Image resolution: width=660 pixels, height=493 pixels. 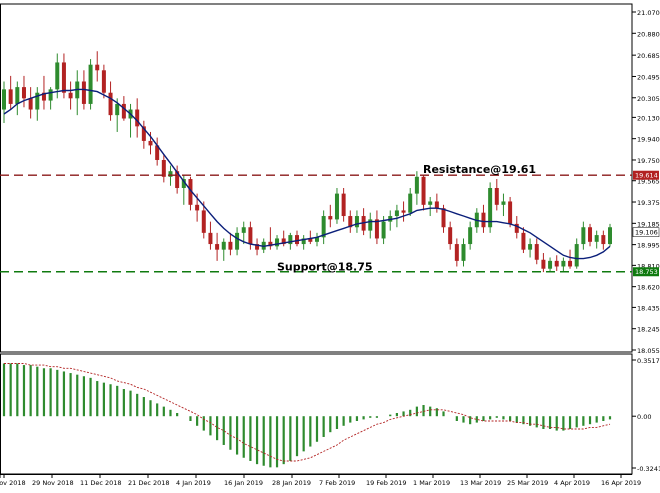 What do you see at coordinates (646, 233) in the screenshot?
I see `last-price-tag-text: 19.106` at bounding box center [646, 233].